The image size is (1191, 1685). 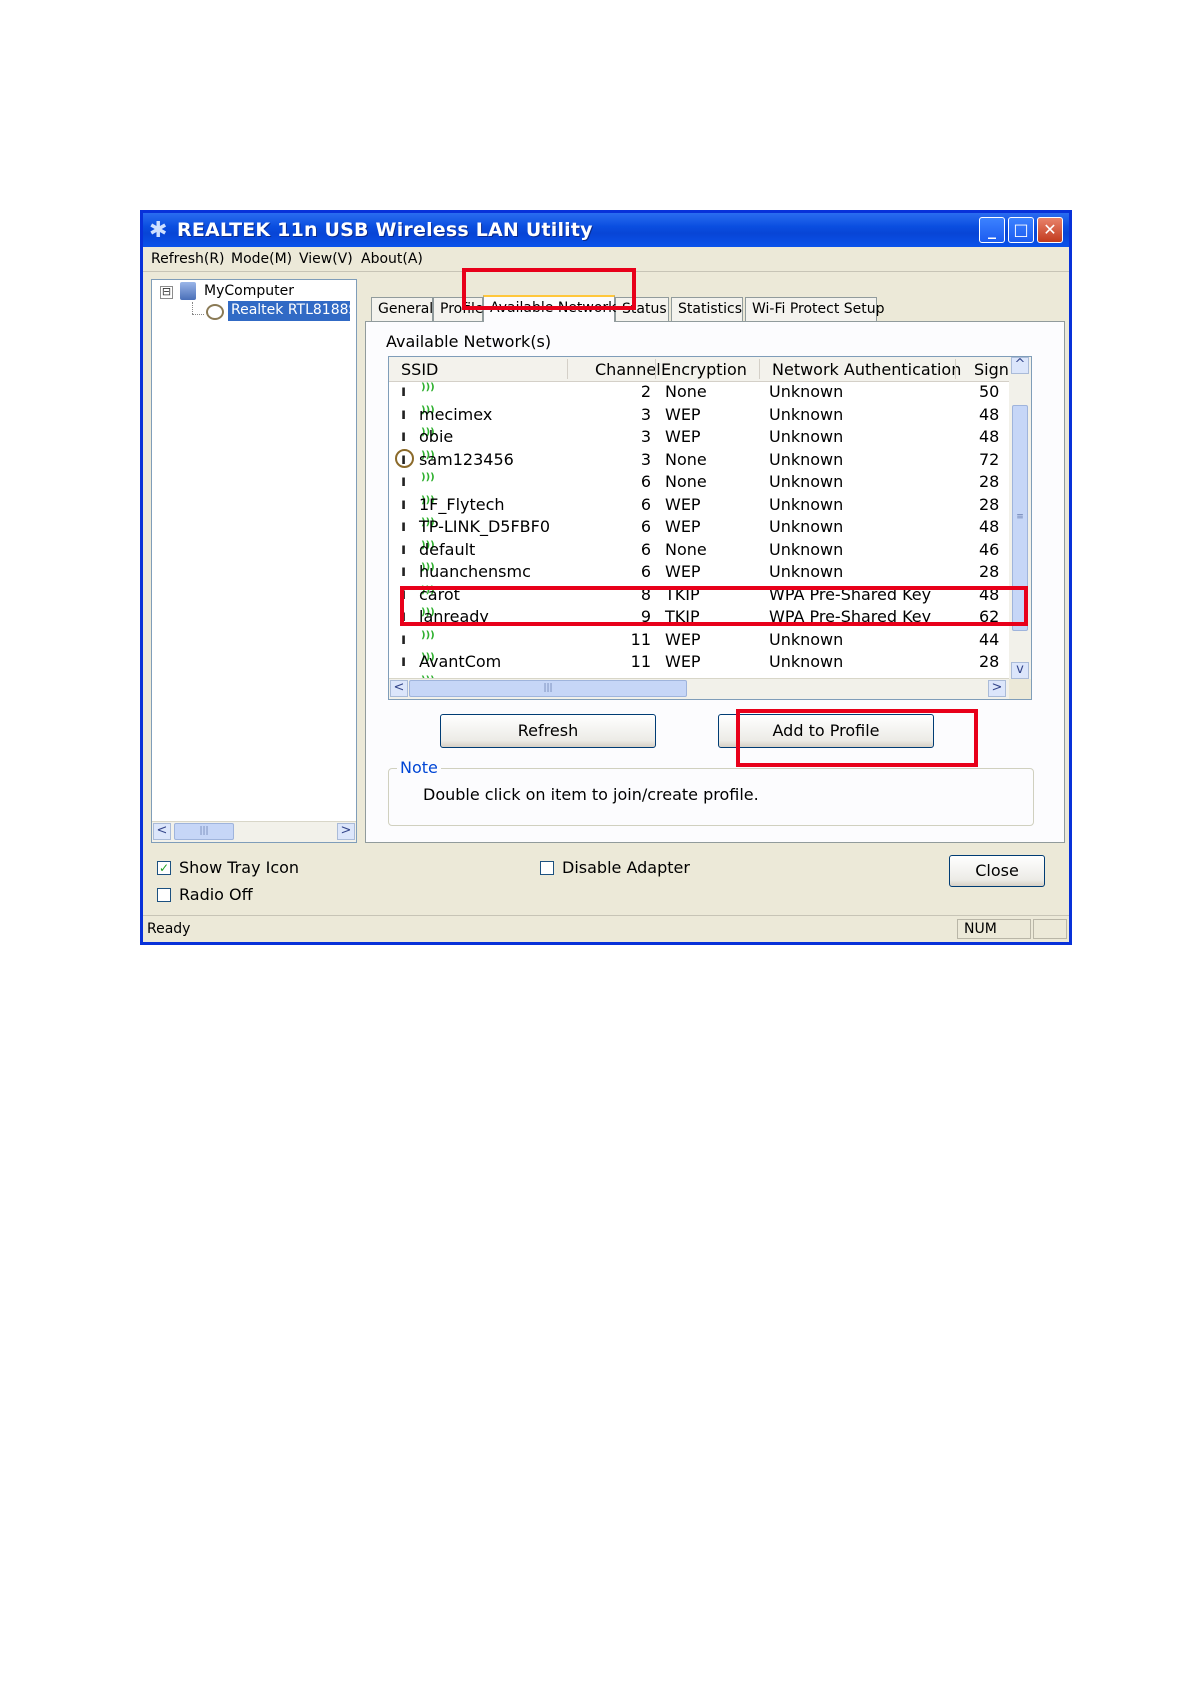 What do you see at coordinates (857, 738) in the screenshot?
I see `highlight-add-to-profile` at bounding box center [857, 738].